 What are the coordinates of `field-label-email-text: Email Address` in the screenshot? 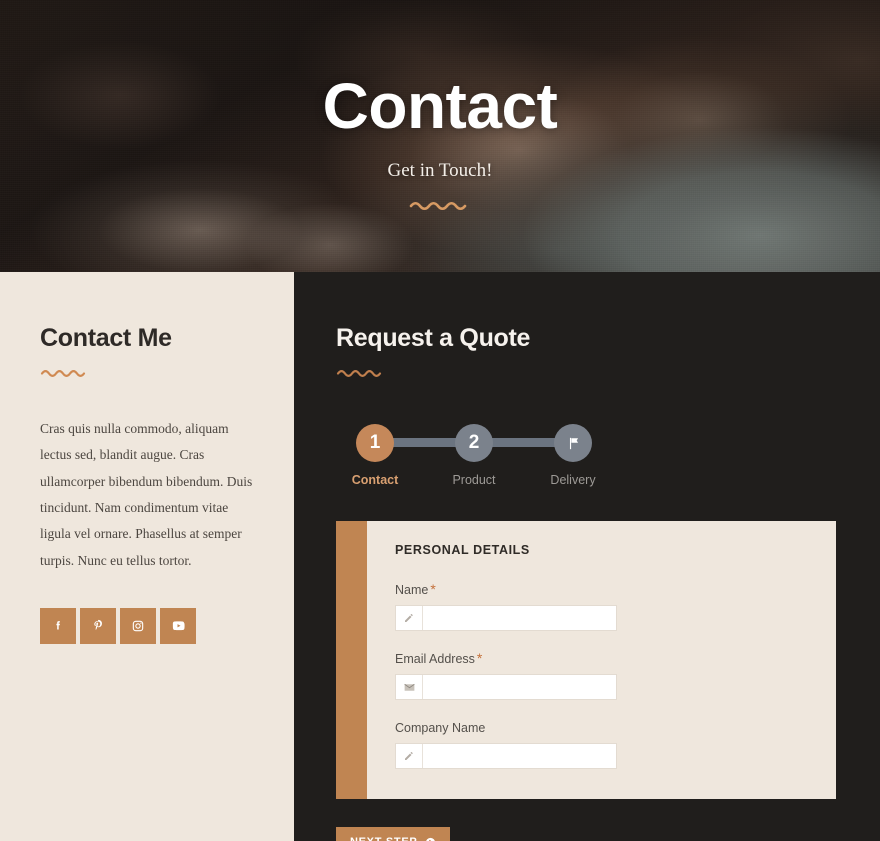 It's located at (435, 659).